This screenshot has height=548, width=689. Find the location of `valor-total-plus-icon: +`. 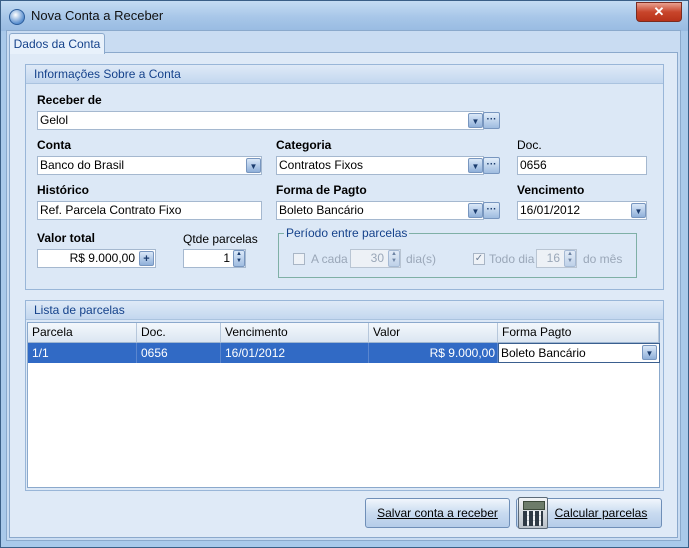

valor-total-plus-icon: + is located at coordinates (146, 258).